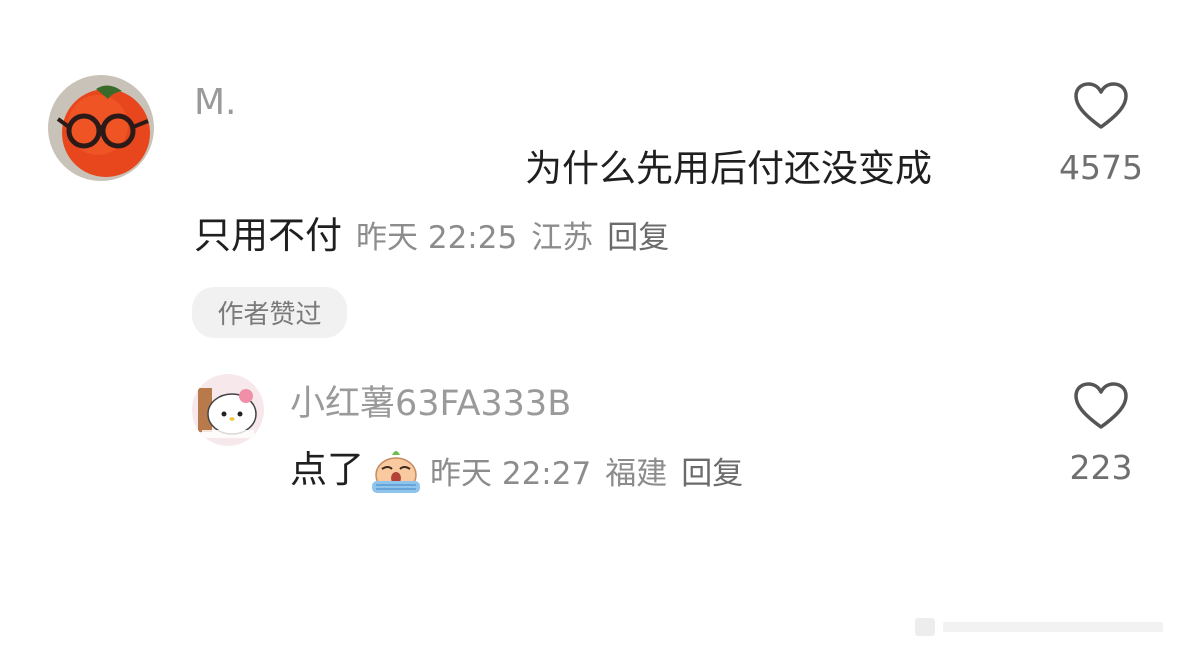  What do you see at coordinates (1101, 467) in the screenshot?
I see `like-count: 223` at bounding box center [1101, 467].